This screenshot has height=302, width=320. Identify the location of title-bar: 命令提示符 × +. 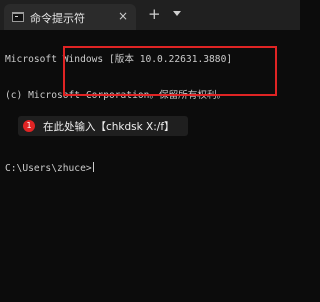
(150, 15).